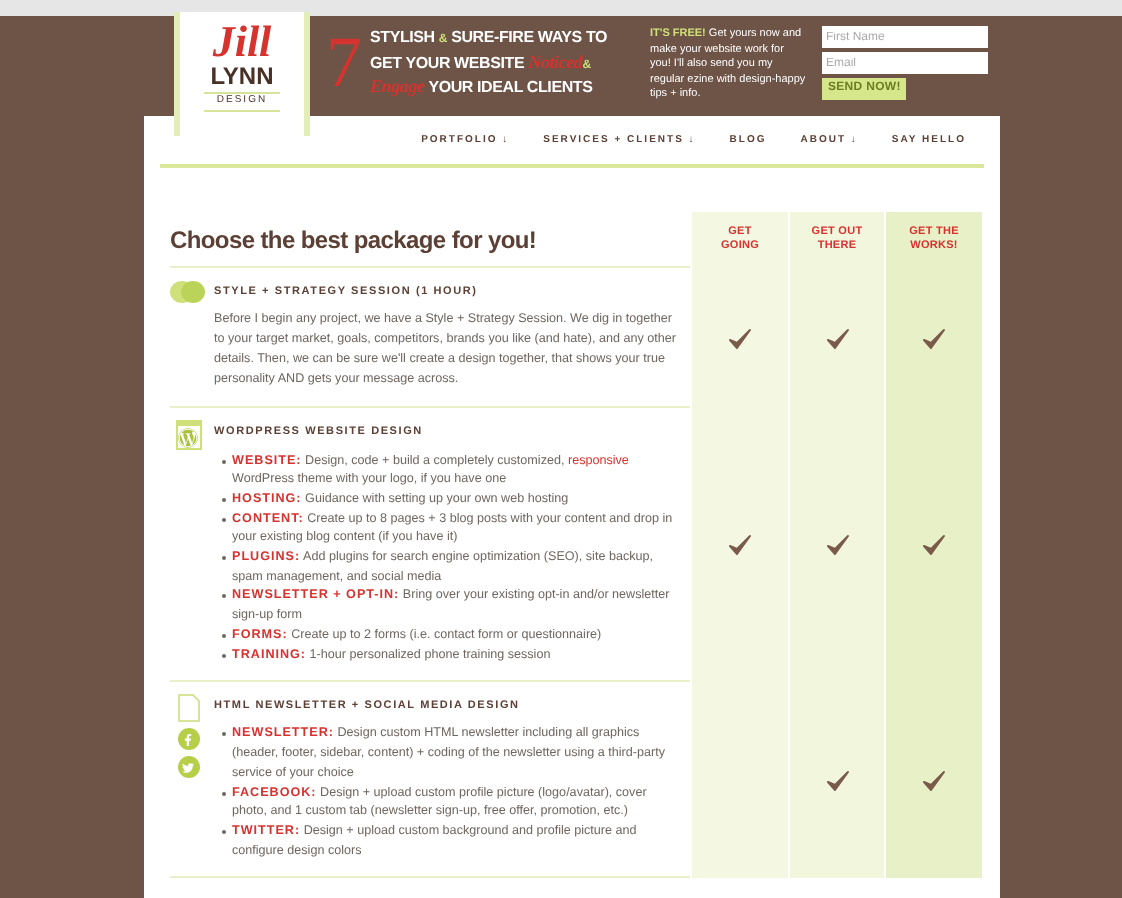  I want to click on speech-bubbles-icon, so click(188, 292).